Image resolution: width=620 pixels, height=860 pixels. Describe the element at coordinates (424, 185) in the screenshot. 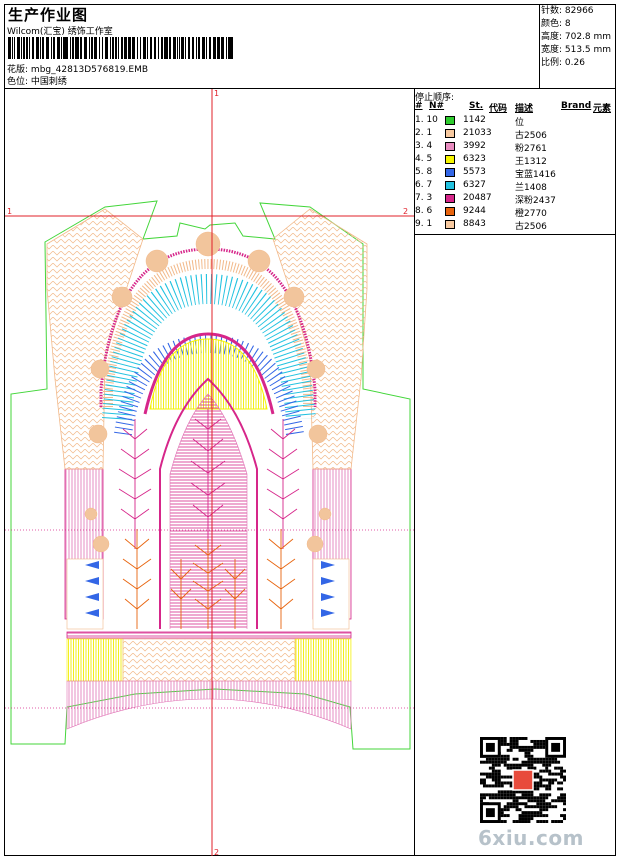

I see `row-number: 6. 7` at that location.